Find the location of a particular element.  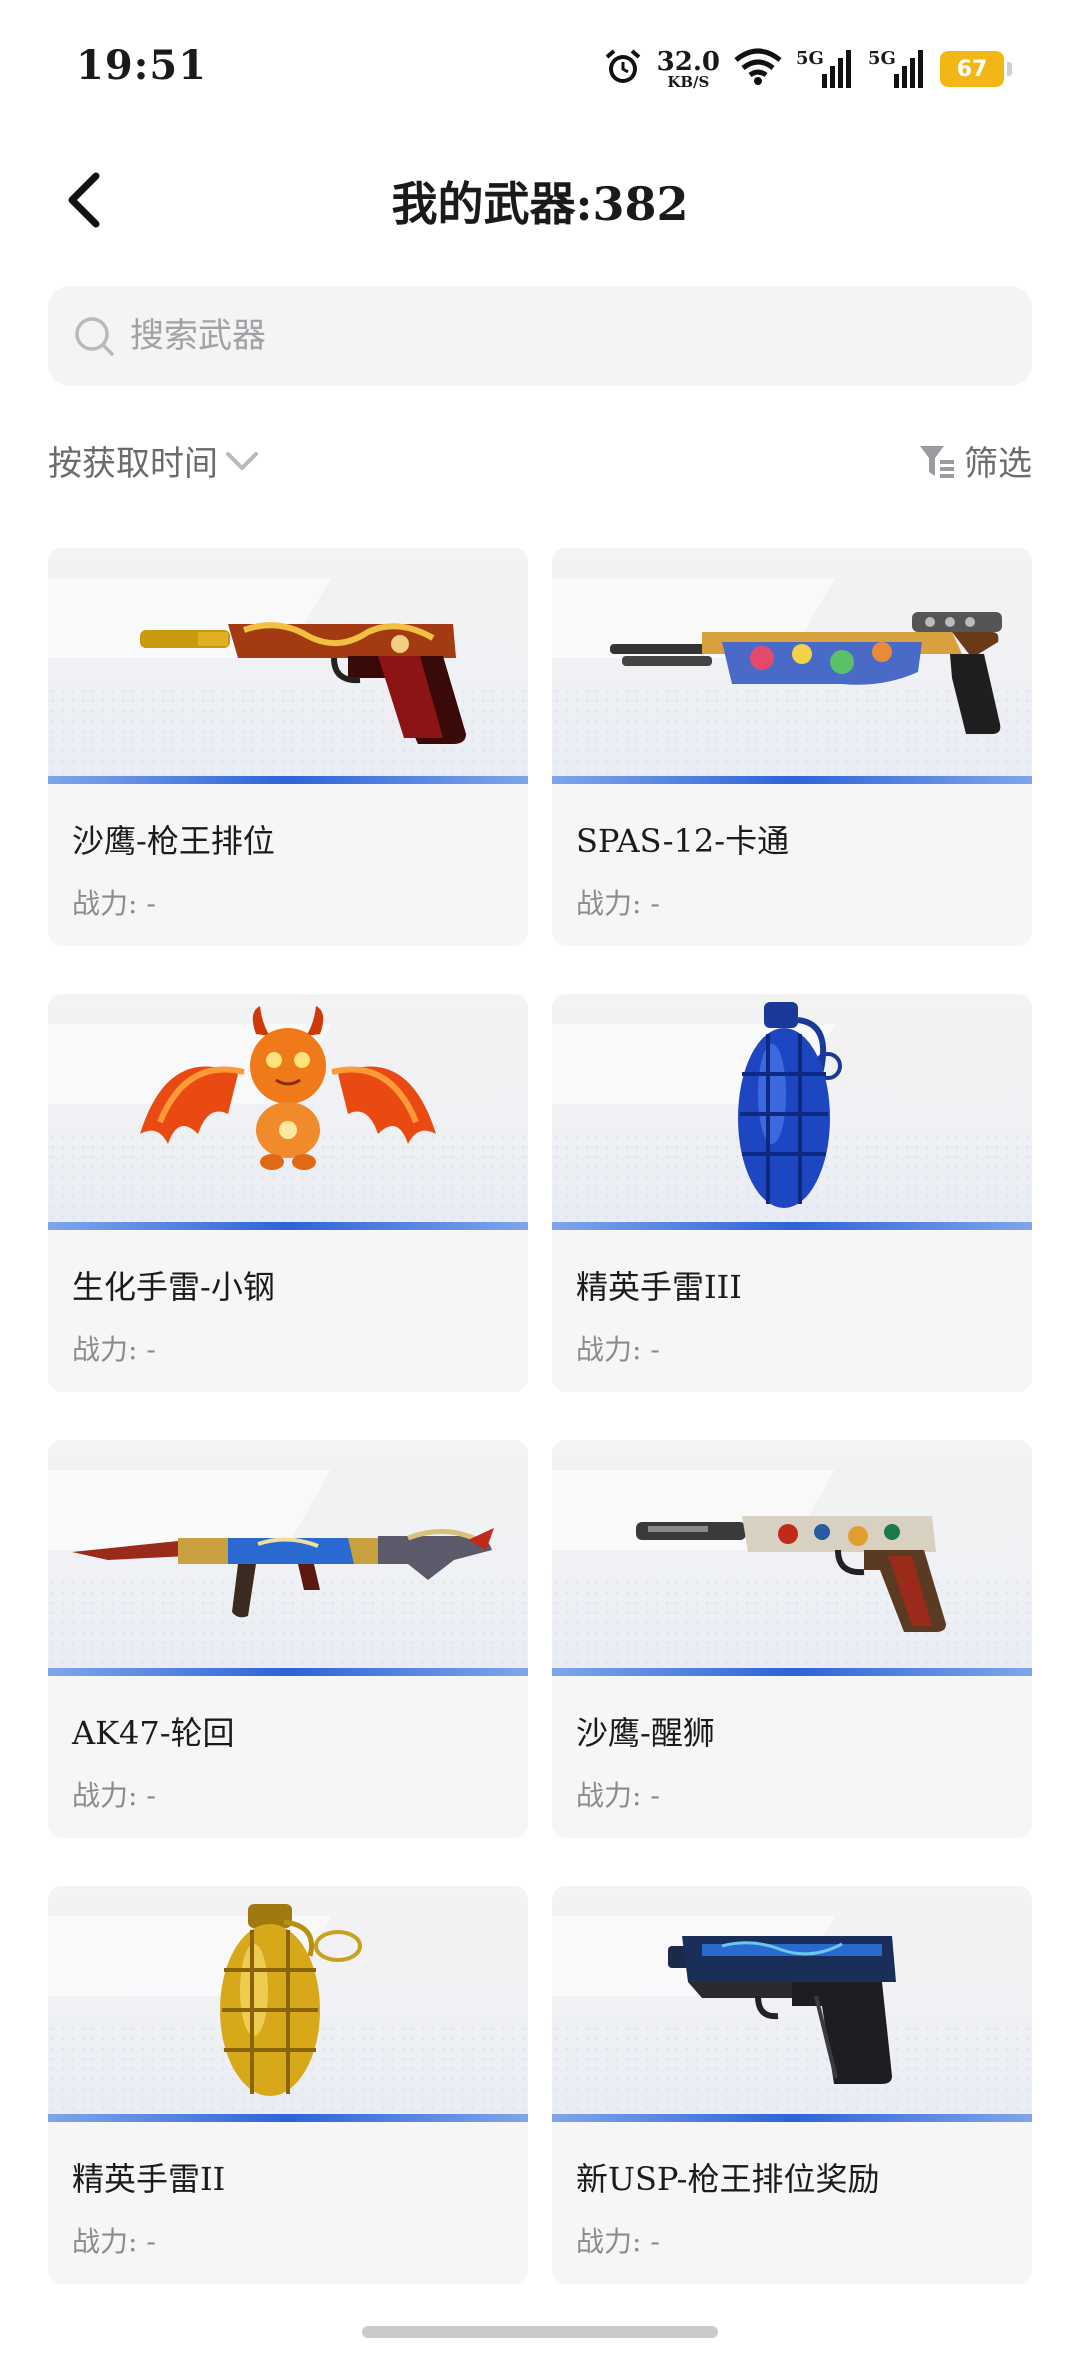

weapon-card: 新USP-枪王排位奖励 战力: - is located at coordinates (792, 2085).